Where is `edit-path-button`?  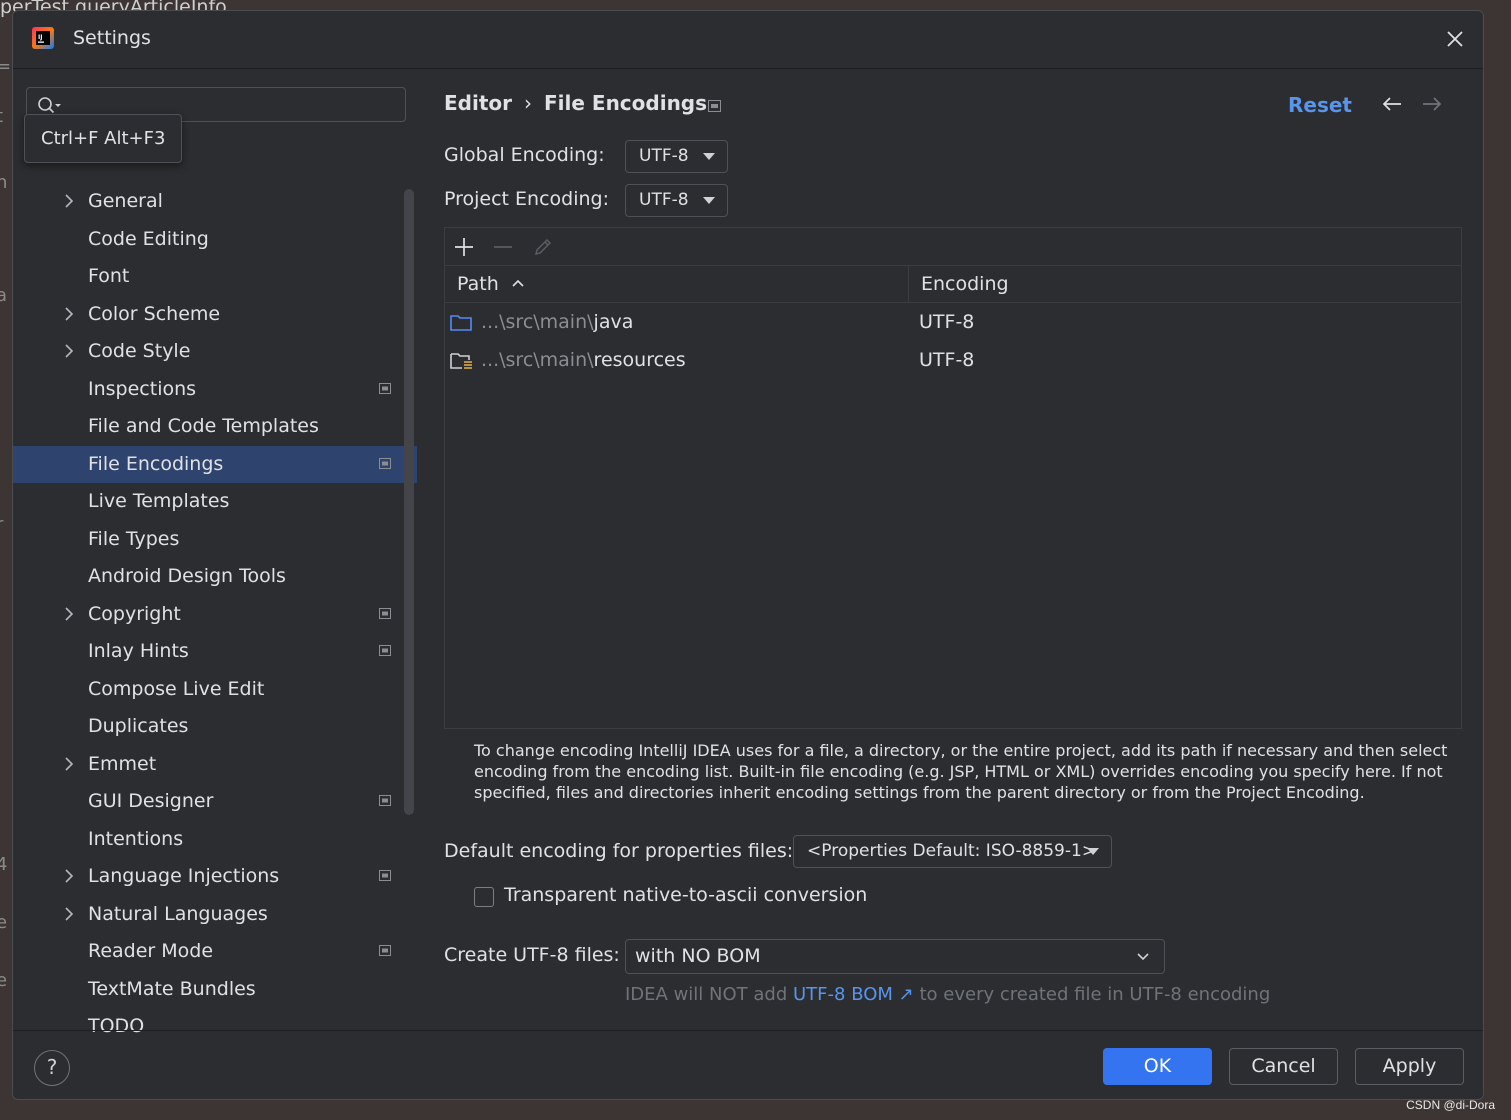
edit-path-button is located at coordinates (543, 247).